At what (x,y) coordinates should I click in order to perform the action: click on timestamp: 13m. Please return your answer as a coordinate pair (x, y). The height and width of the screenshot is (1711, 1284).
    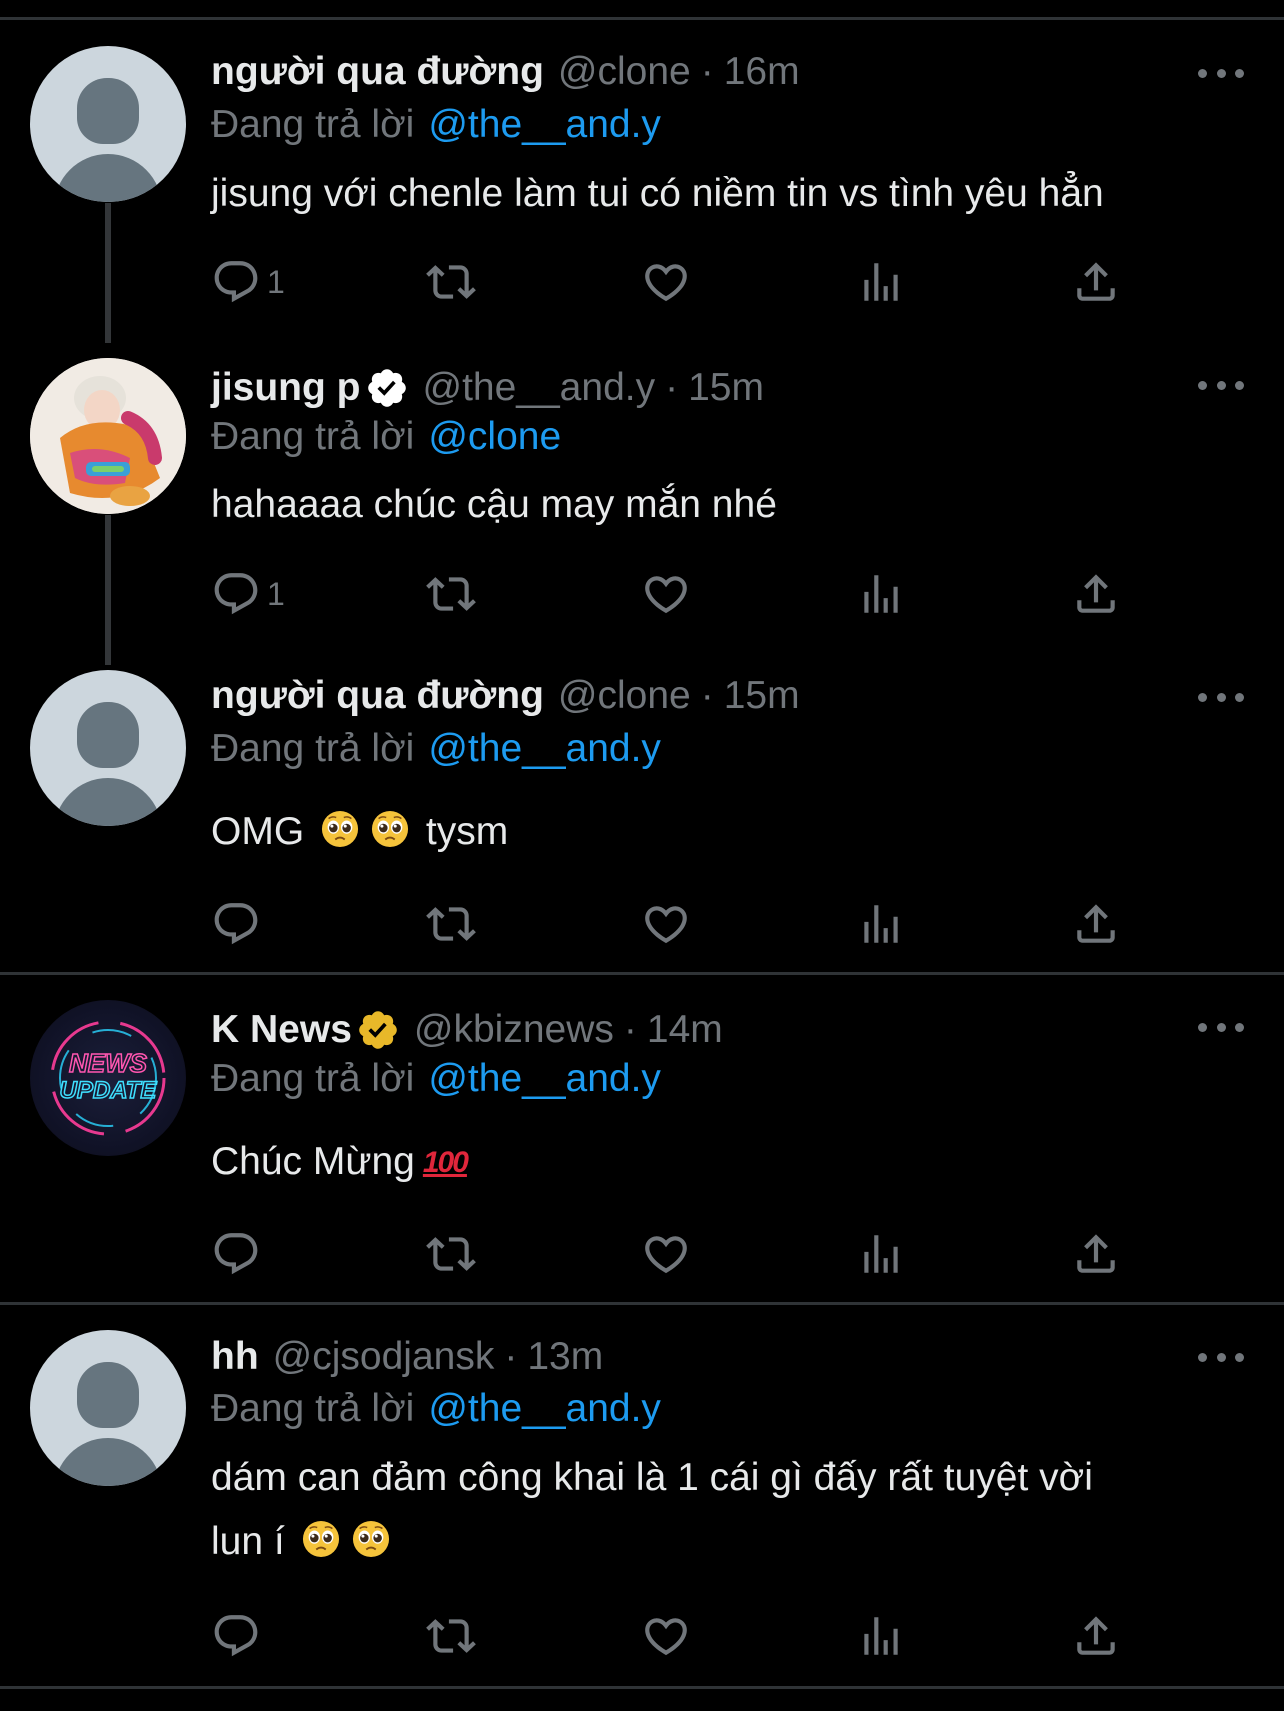
    Looking at the image, I should click on (565, 1357).